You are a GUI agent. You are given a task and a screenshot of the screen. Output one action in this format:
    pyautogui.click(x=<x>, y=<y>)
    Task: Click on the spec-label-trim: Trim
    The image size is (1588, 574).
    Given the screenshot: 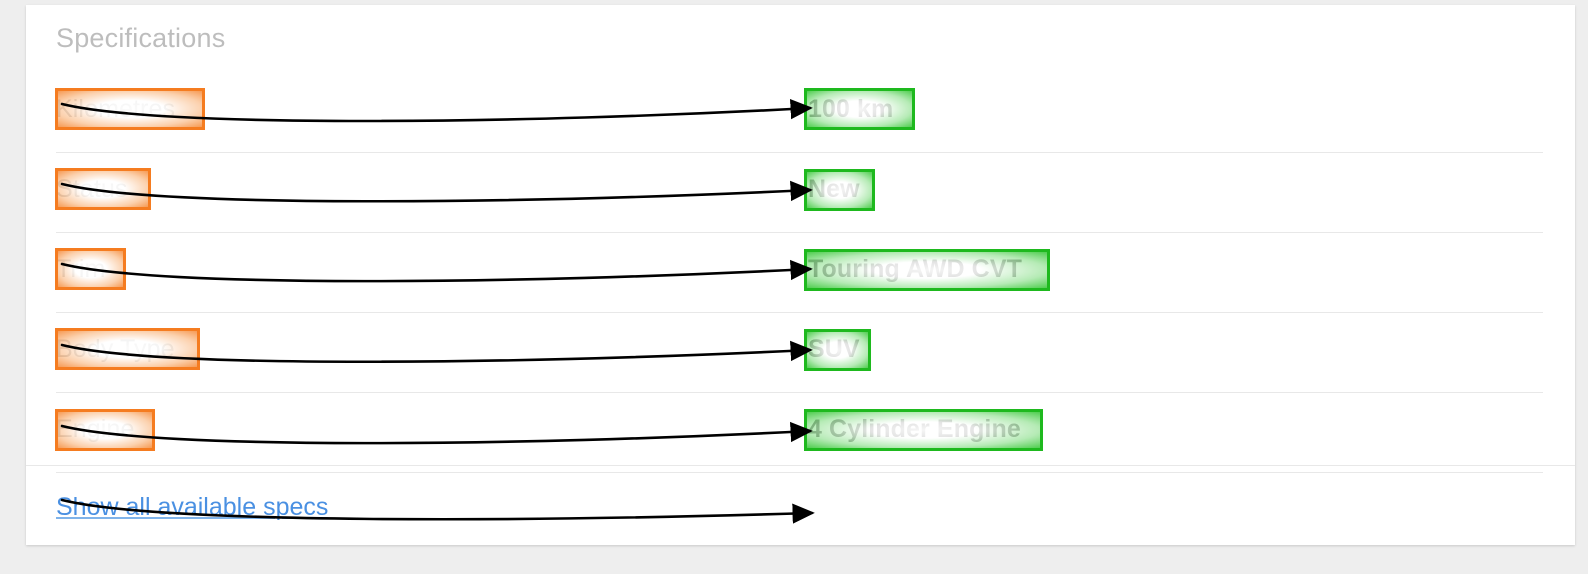 What is the action you would take?
    pyautogui.click(x=81, y=269)
    